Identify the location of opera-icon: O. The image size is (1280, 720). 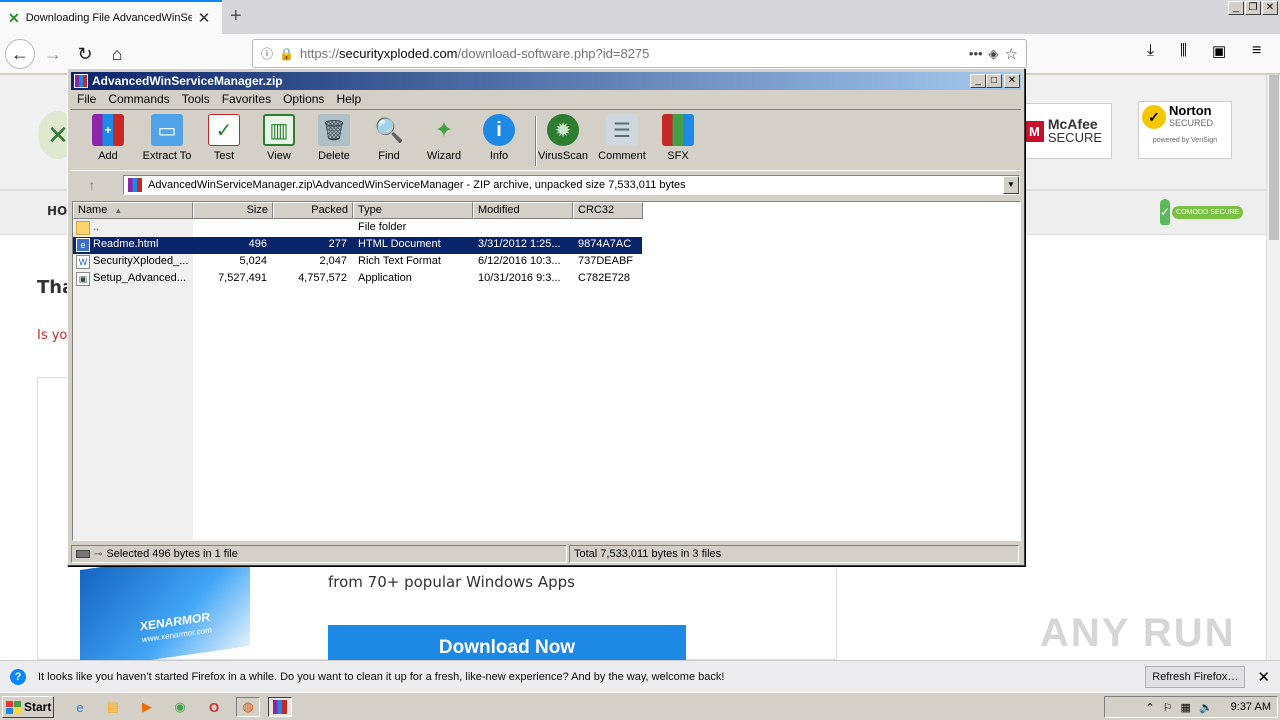
(214, 707).